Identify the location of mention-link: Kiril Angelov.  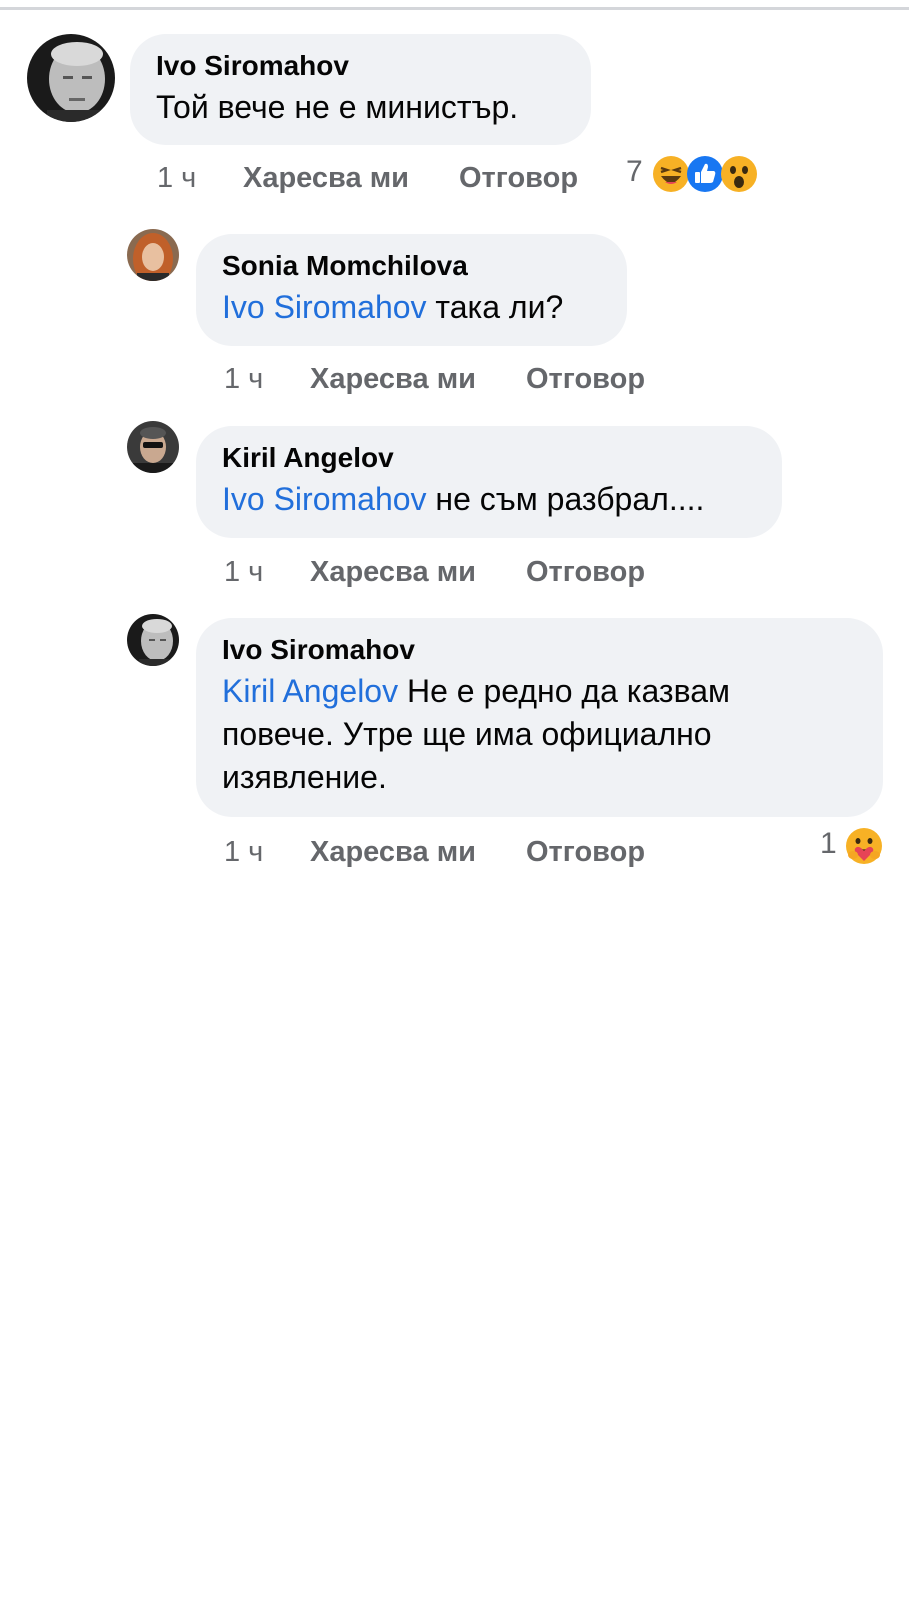
(310, 691).